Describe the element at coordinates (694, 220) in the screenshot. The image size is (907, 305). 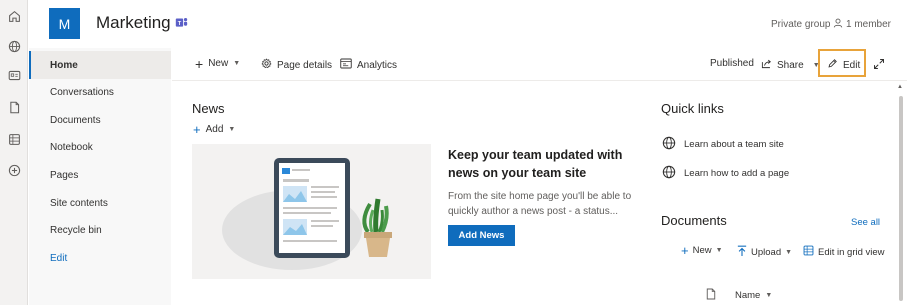
I see `documents-heading: Documents` at that location.